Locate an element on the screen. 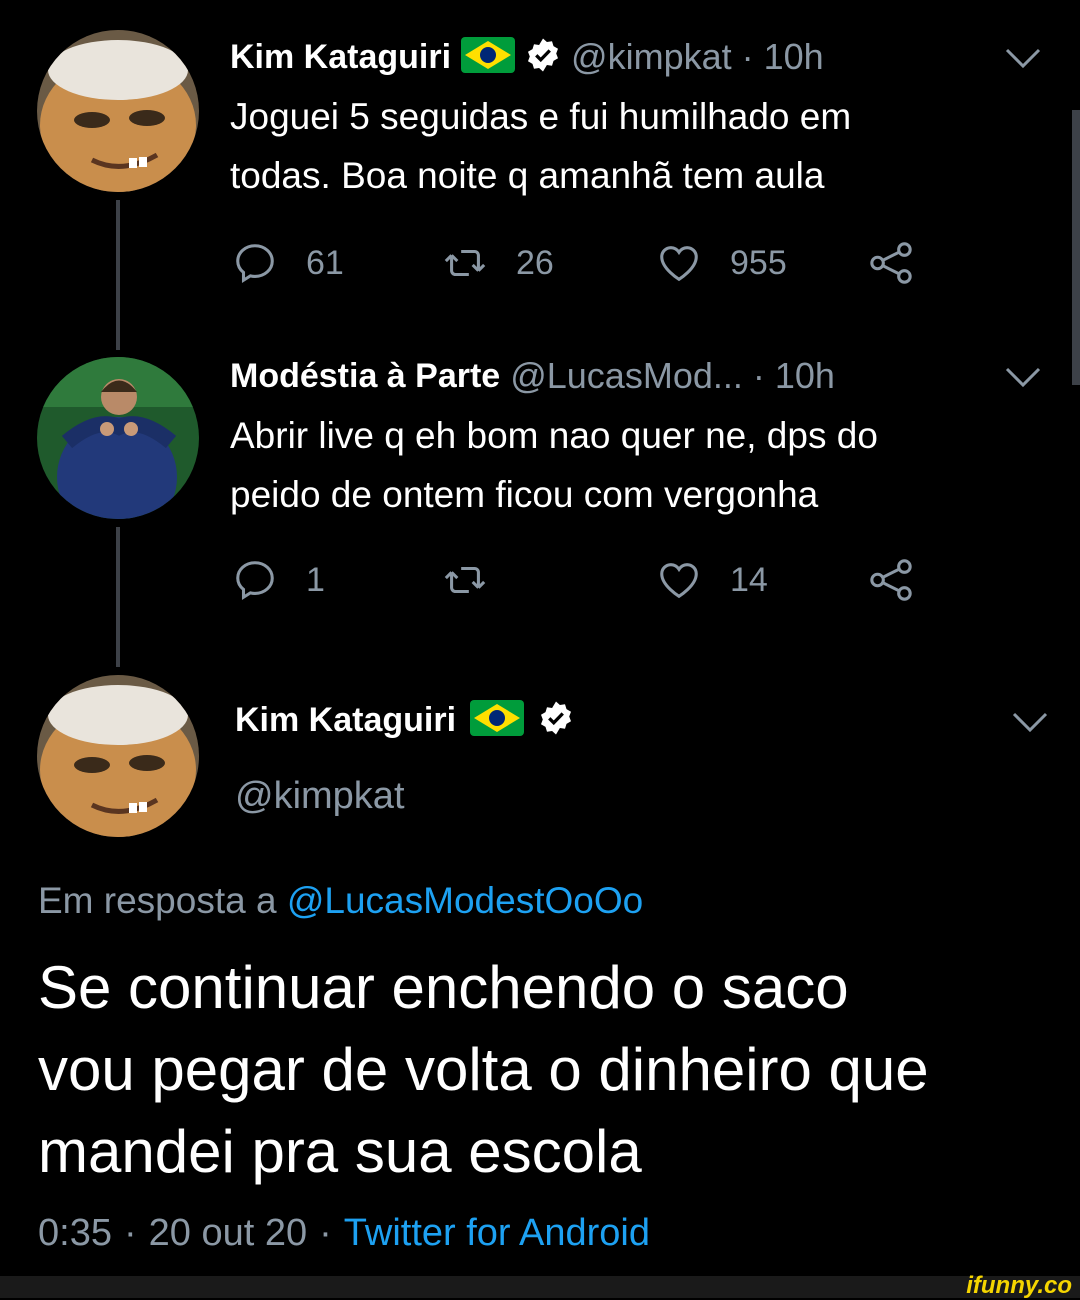 The height and width of the screenshot is (1300, 1080). avatar-modestia is located at coordinates (118, 438).